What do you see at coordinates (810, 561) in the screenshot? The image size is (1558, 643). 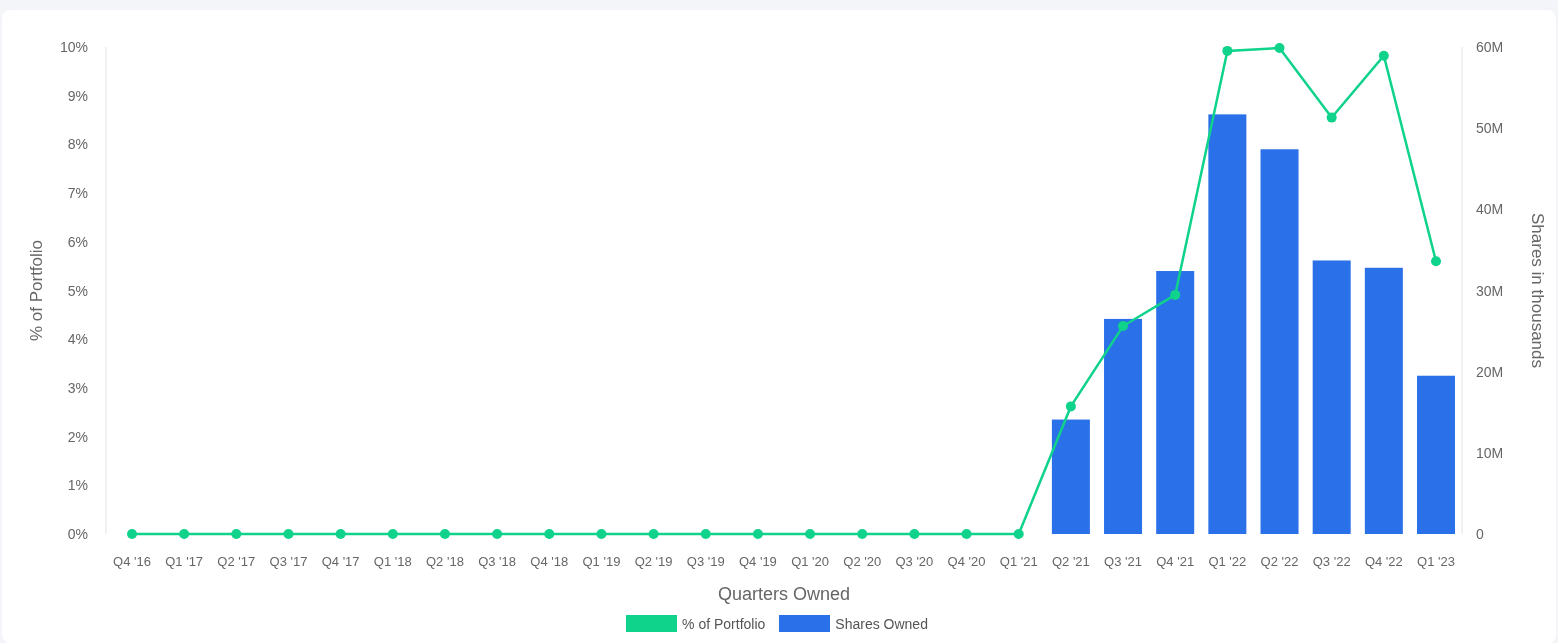 I see `axis-tick-label: Q1 '20` at bounding box center [810, 561].